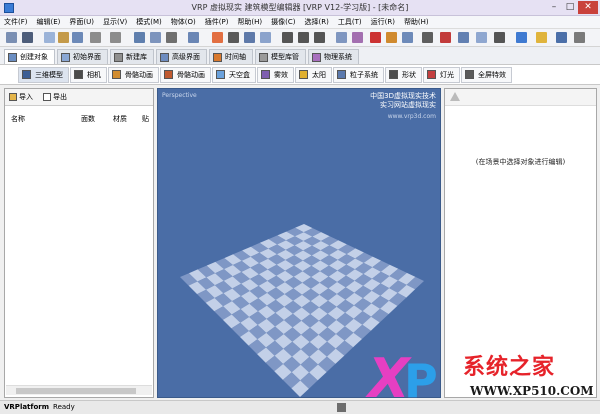  Describe the element at coordinates (357, 37) in the screenshot. I see `align-icon` at that location.